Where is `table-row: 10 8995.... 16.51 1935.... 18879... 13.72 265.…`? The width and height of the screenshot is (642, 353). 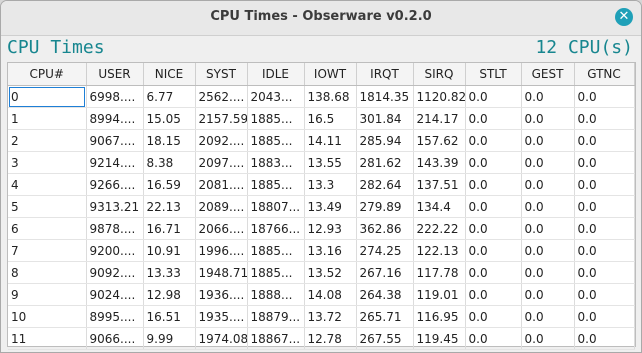
table-row: 10 8995.... 16.51 1935.... 18879... 13.72 265.… is located at coordinates (321, 316).